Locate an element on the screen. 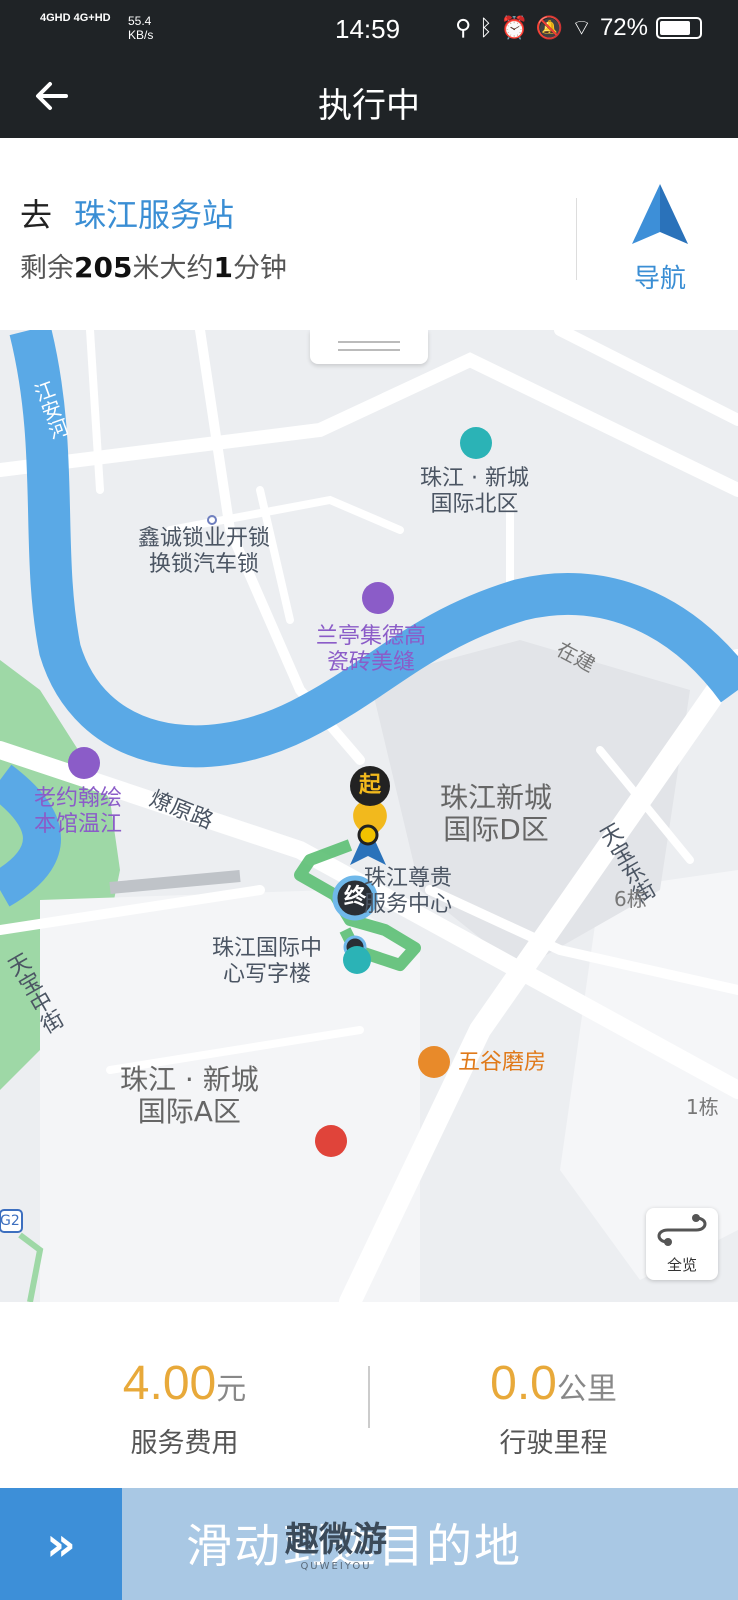 The width and height of the screenshot is (738, 1600). mute-icon: 🔕 is located at coordinates (549, 28).